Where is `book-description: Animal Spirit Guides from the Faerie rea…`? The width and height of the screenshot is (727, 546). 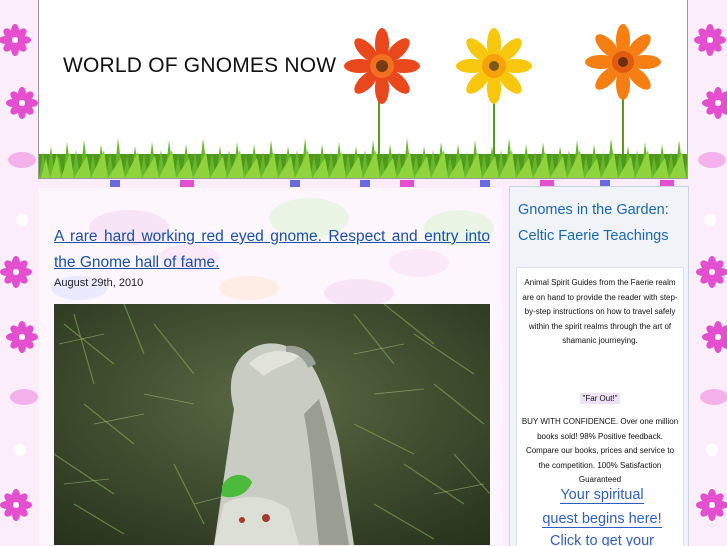
book-description: Animal Spirit Guides from the Faerie rea… is located at coordinates (600, 311).